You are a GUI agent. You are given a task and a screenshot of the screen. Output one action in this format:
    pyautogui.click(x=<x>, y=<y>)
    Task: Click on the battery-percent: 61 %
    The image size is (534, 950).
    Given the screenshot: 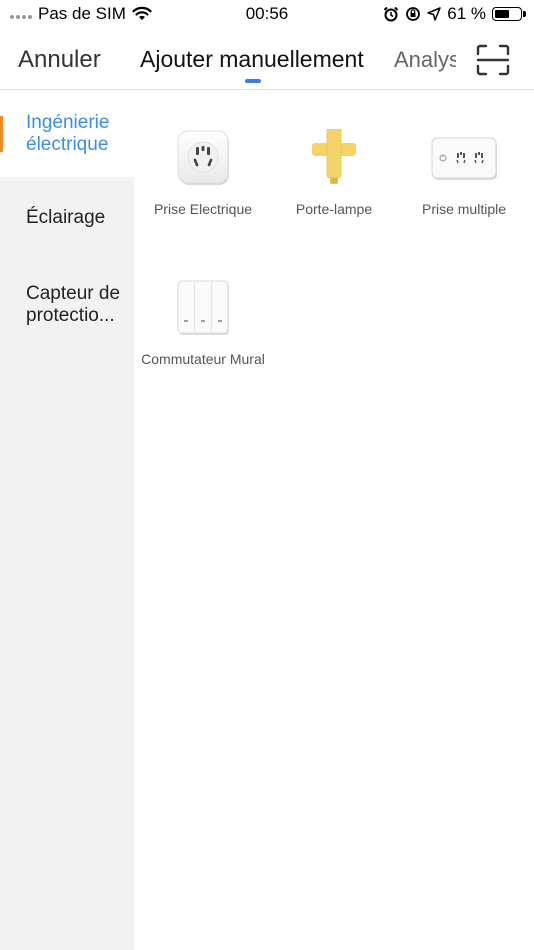 What is the action you would take?
    pyautogui.click(x=466, y=13)
    